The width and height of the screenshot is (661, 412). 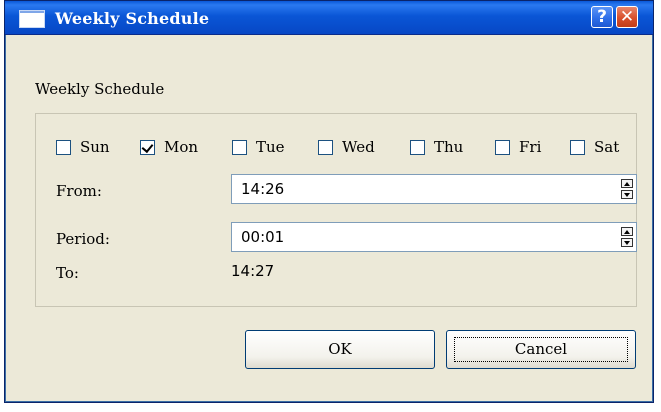 I want to click on day-label-fri: Fri, so click(x=530, y=147).